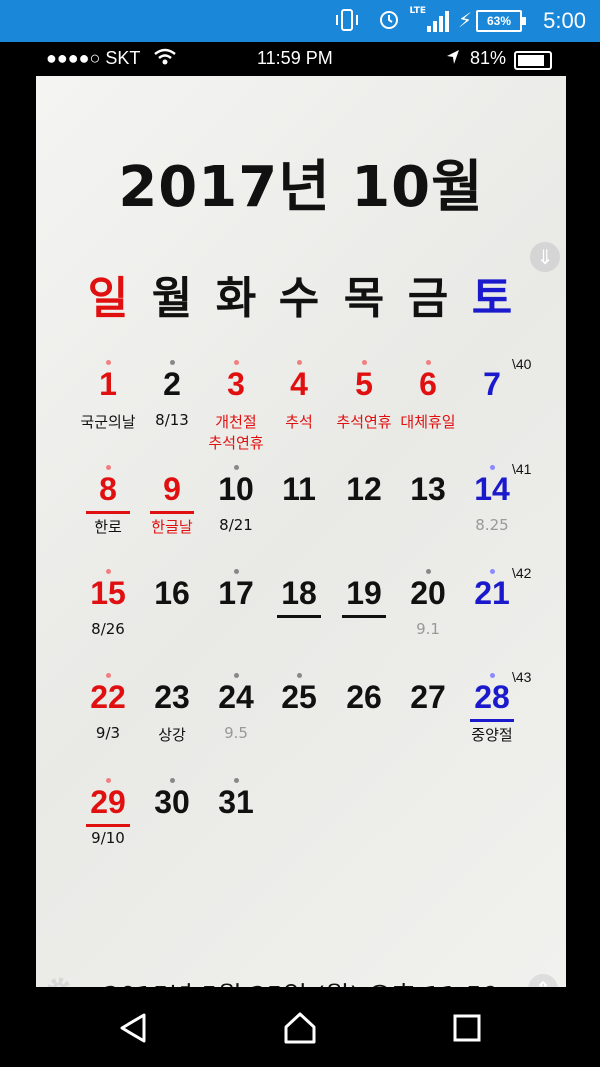 The width and height of the screenshot is (600, 1067). I want to click on day-note: 8/21, so click(236, 525).